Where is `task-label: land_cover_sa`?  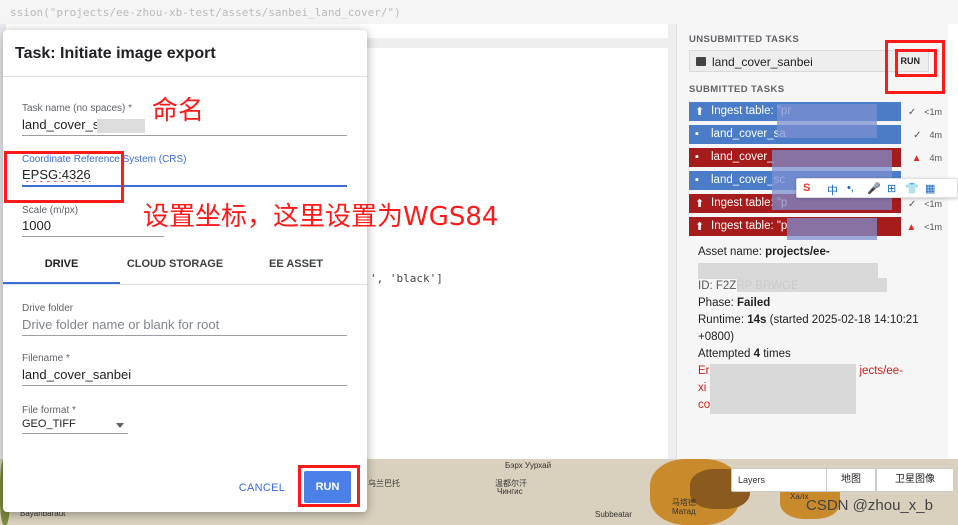 task-label: land_cover_sa is located at coordinates (748, 134).